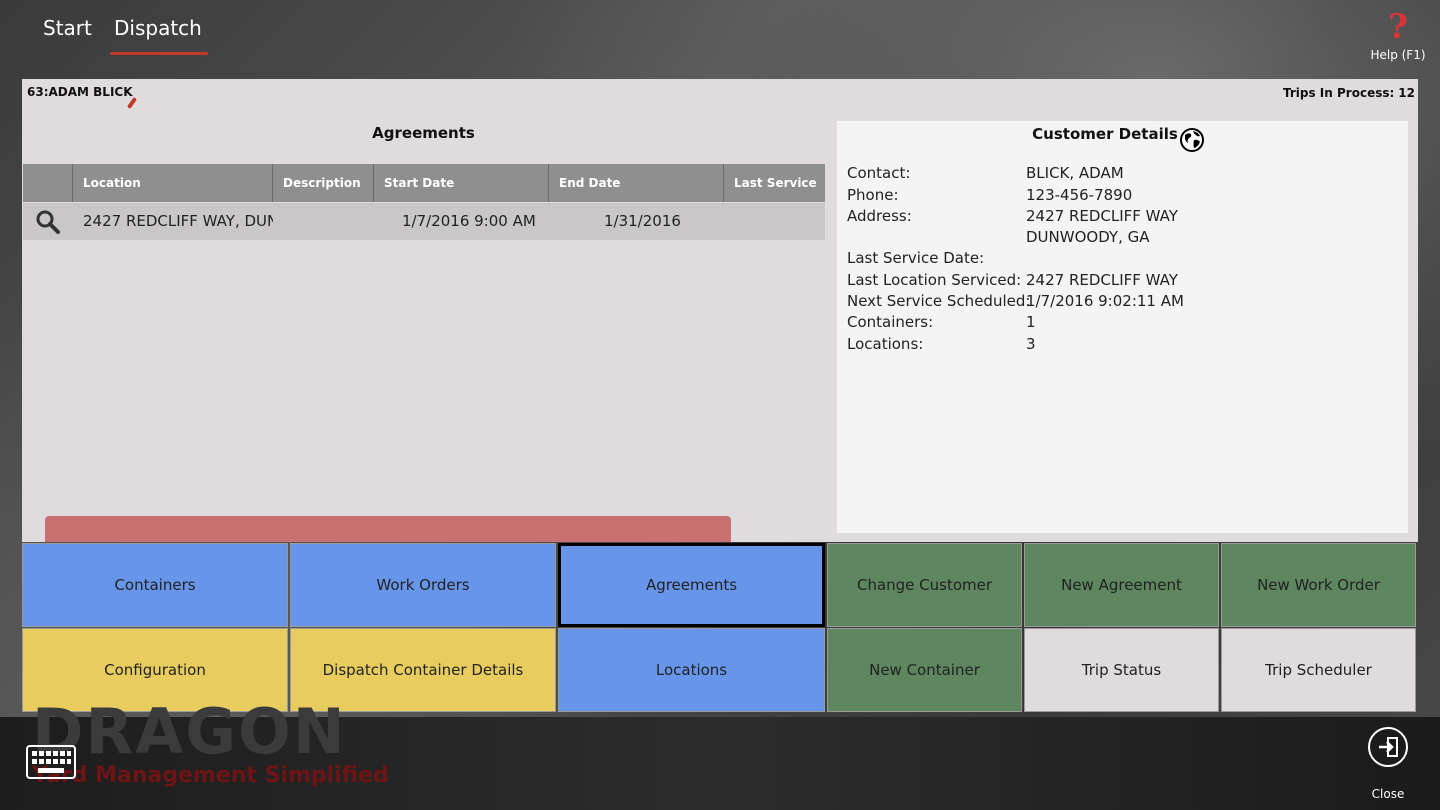 Image resolution: width=1440 pixels, height=810 pixels. Describe the element at coordinates (924, 670) in the screenshot. I see `new-container-button: New Container` at that location.